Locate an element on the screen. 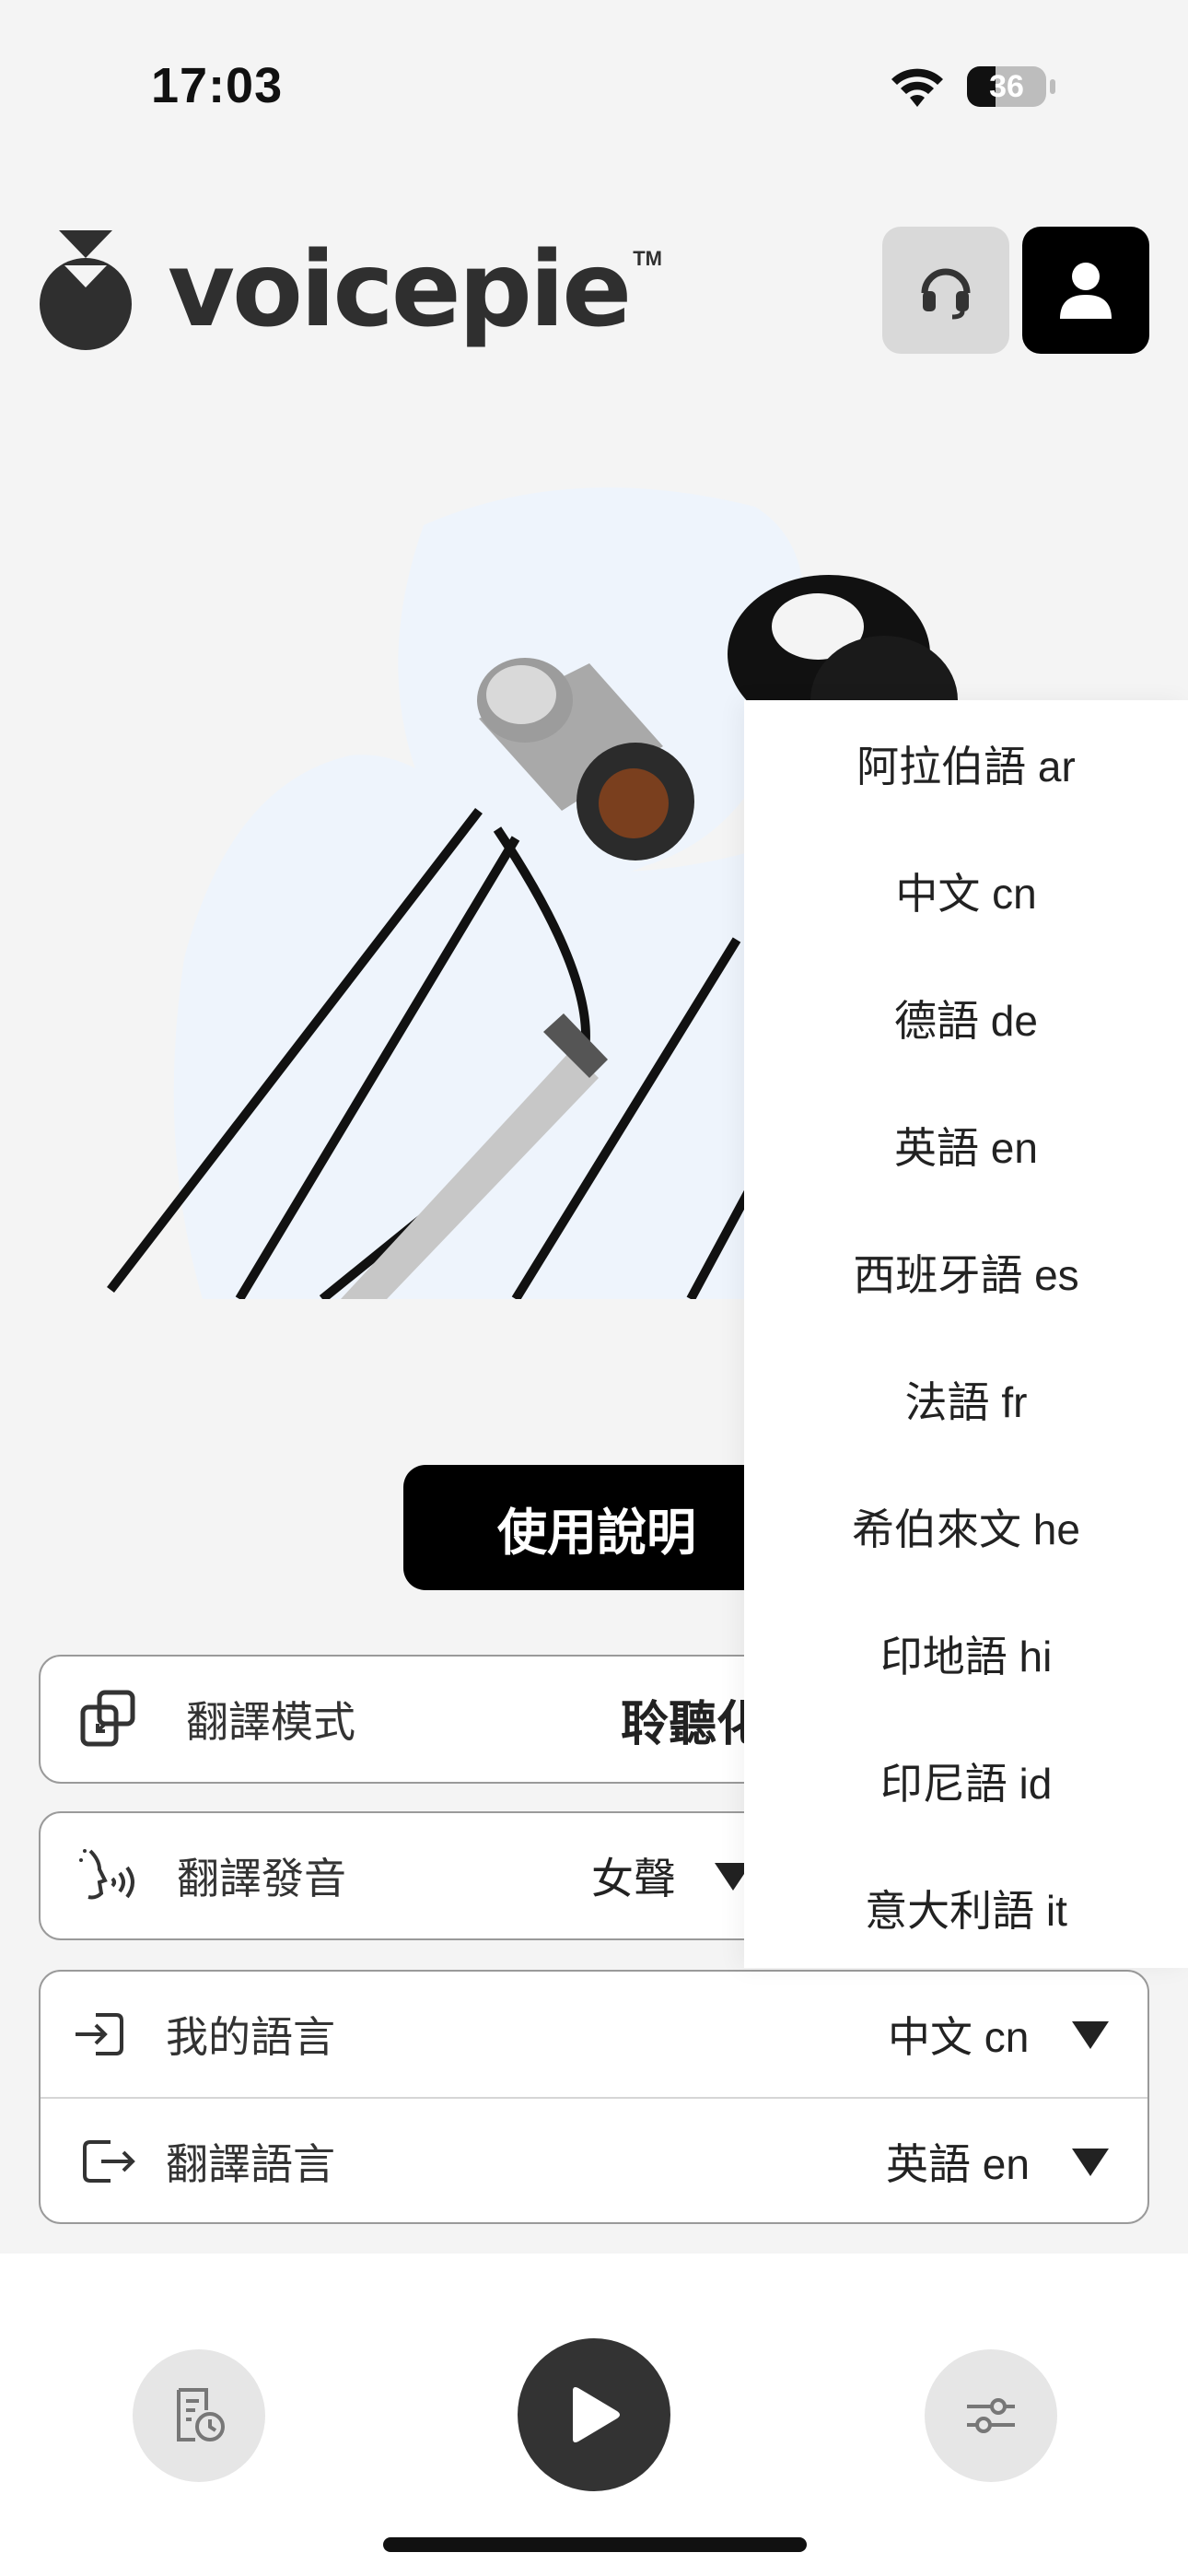 The height and width of the screenshot is (2576, 1188). translation-voice-value: 女聲 is located at coordinates (633, 1879).